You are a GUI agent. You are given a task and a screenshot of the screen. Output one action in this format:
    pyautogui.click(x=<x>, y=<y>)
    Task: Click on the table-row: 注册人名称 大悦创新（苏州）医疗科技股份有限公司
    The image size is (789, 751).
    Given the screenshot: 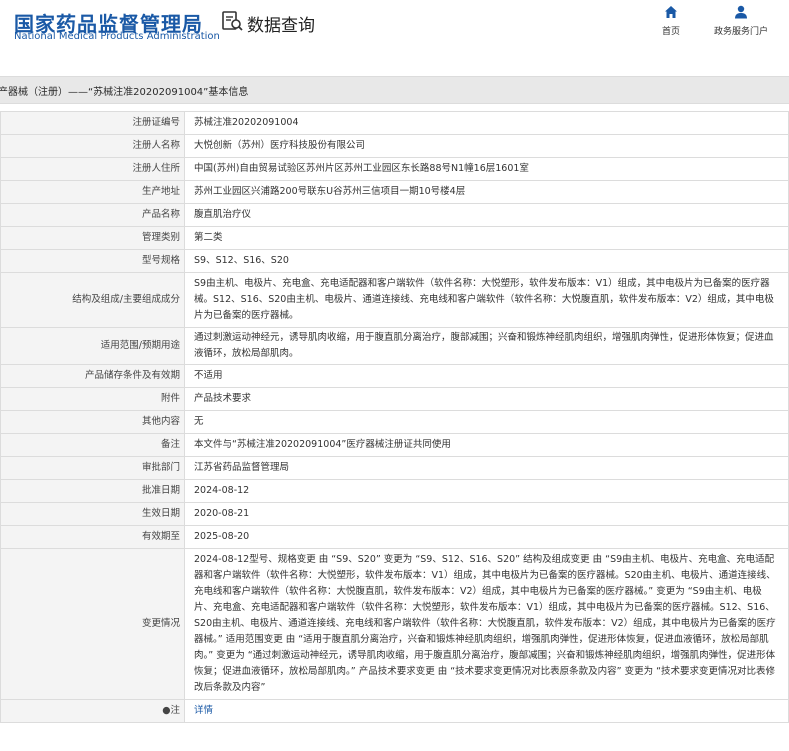 What is the action you would take?
    pyautogui.click(x=394, y=146)
    